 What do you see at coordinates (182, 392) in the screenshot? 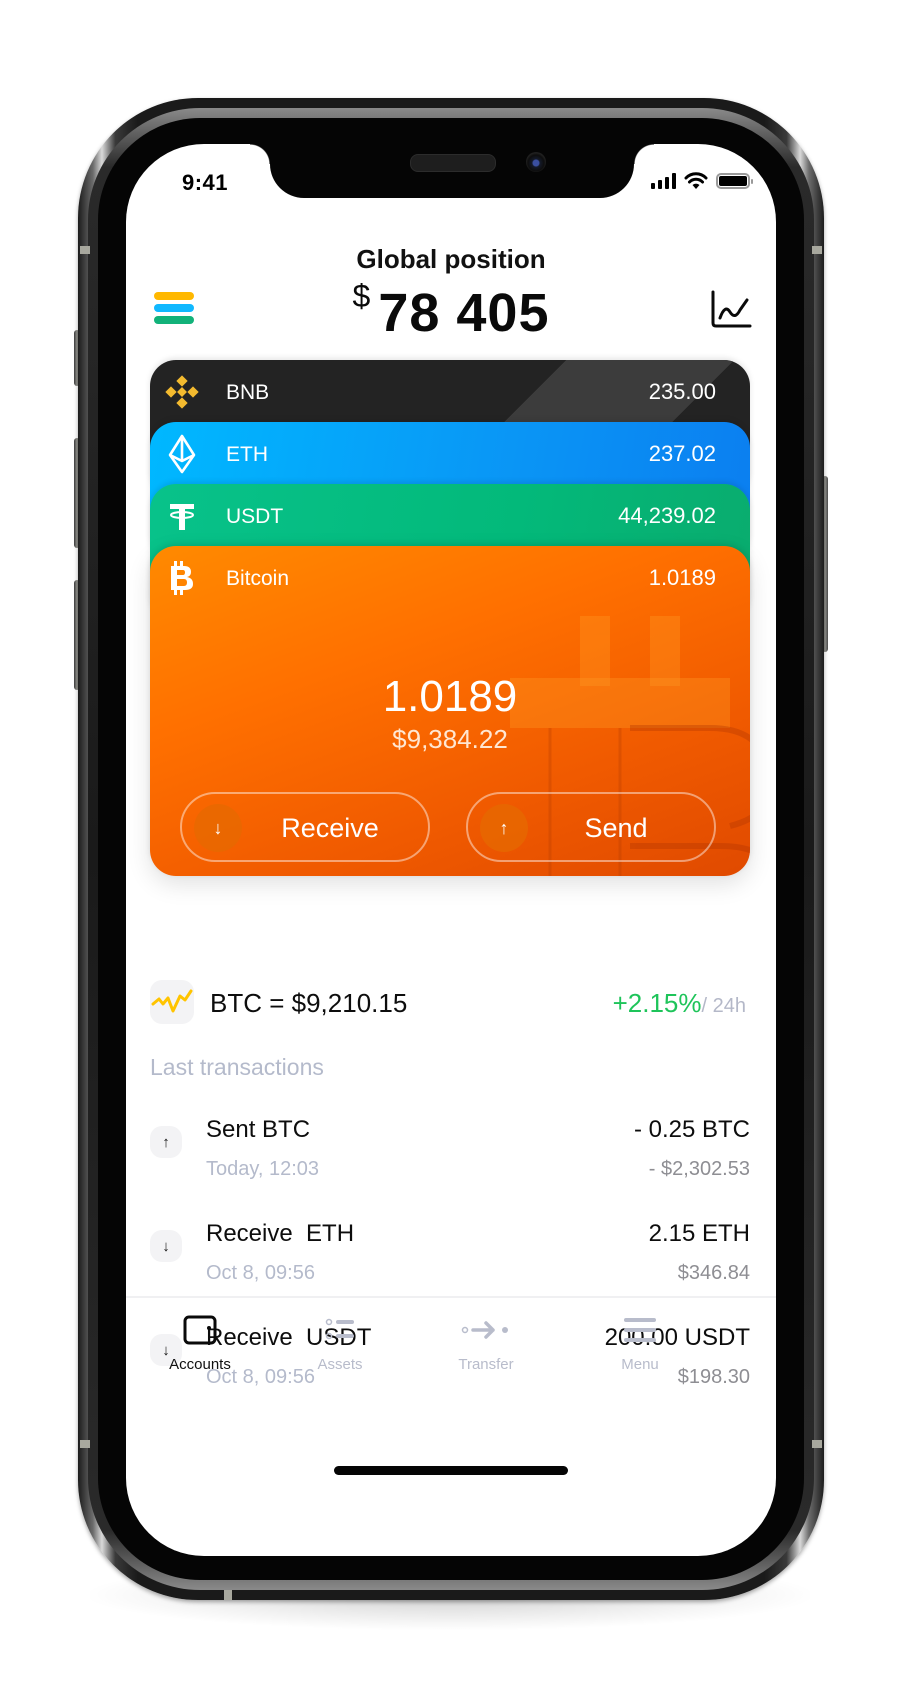
I see `bnb-icon` at bounding box center [182, 392].